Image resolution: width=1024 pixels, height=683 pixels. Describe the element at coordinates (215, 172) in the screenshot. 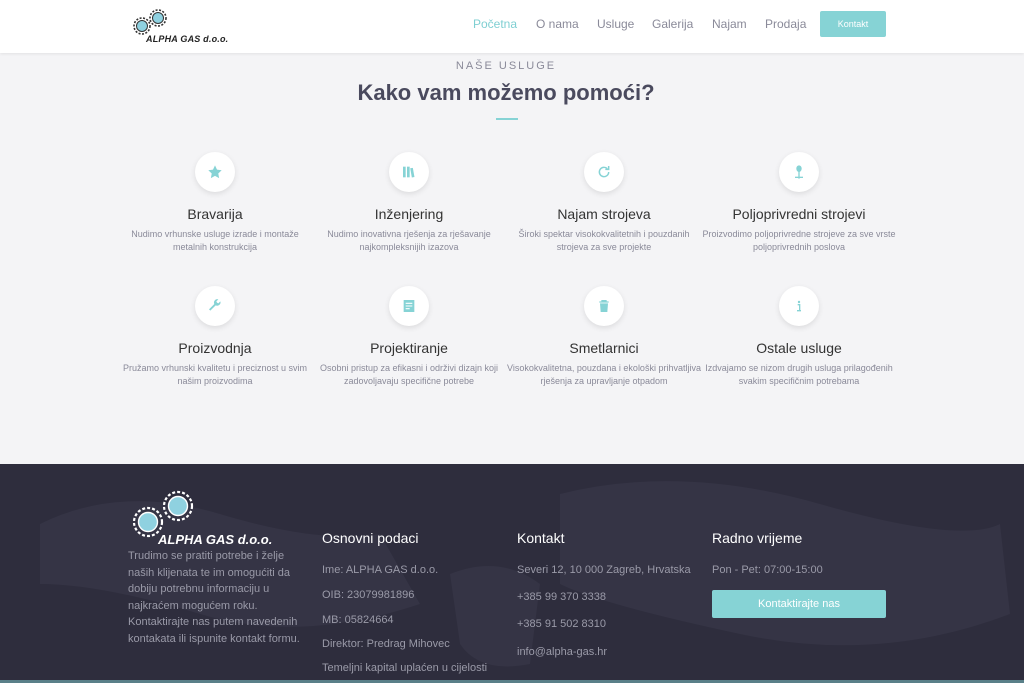

I see `star-icon` at that location.